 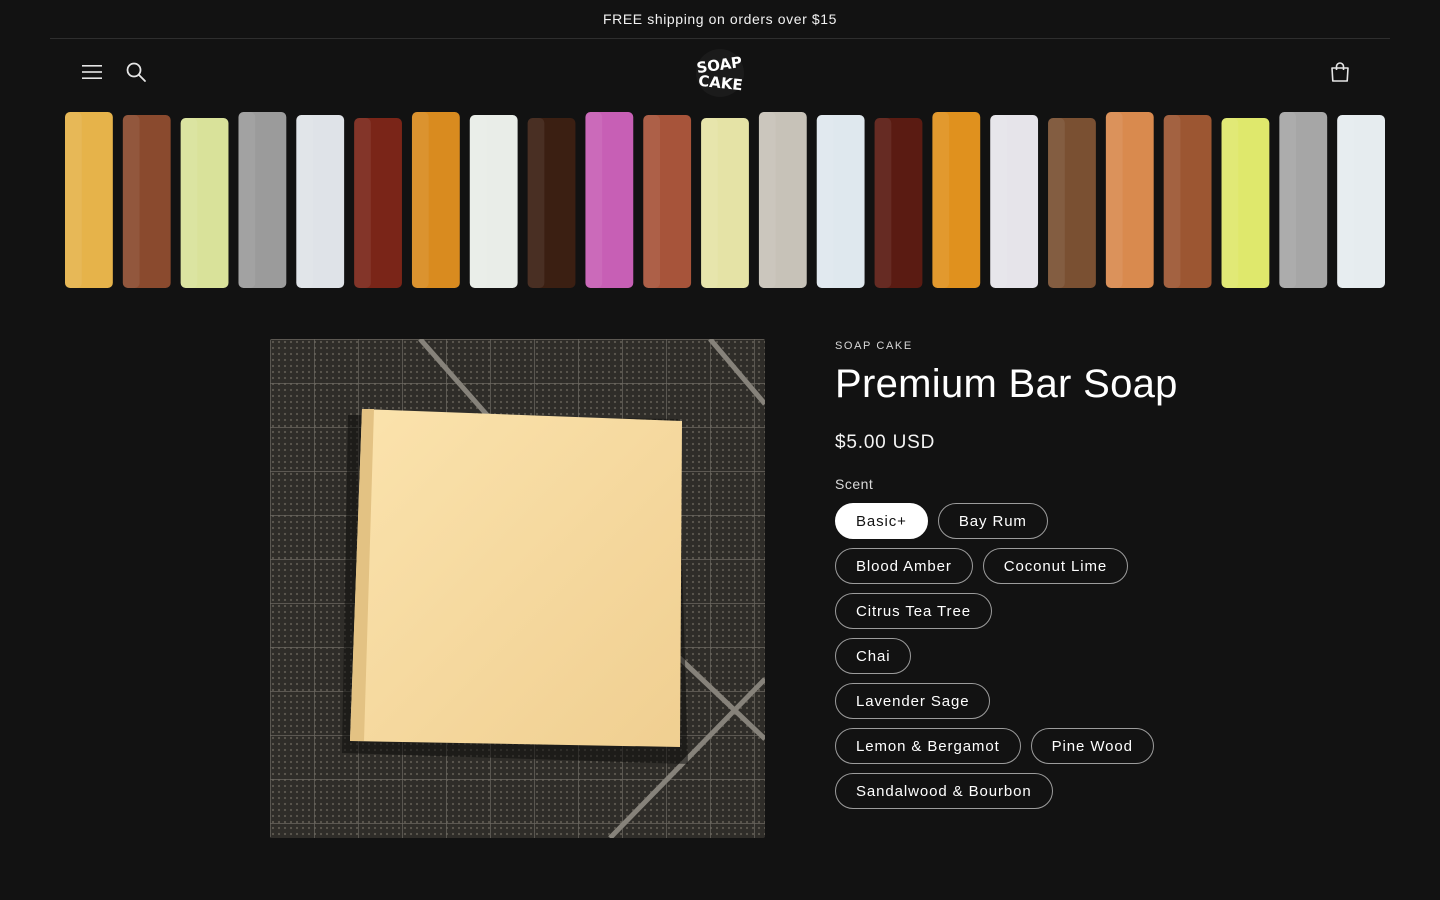 What do you see at coordinates (992, 521) in the screenshot?
I see `scent-option-bay-rum: Bay Rum` at bounding box center [992, 521].